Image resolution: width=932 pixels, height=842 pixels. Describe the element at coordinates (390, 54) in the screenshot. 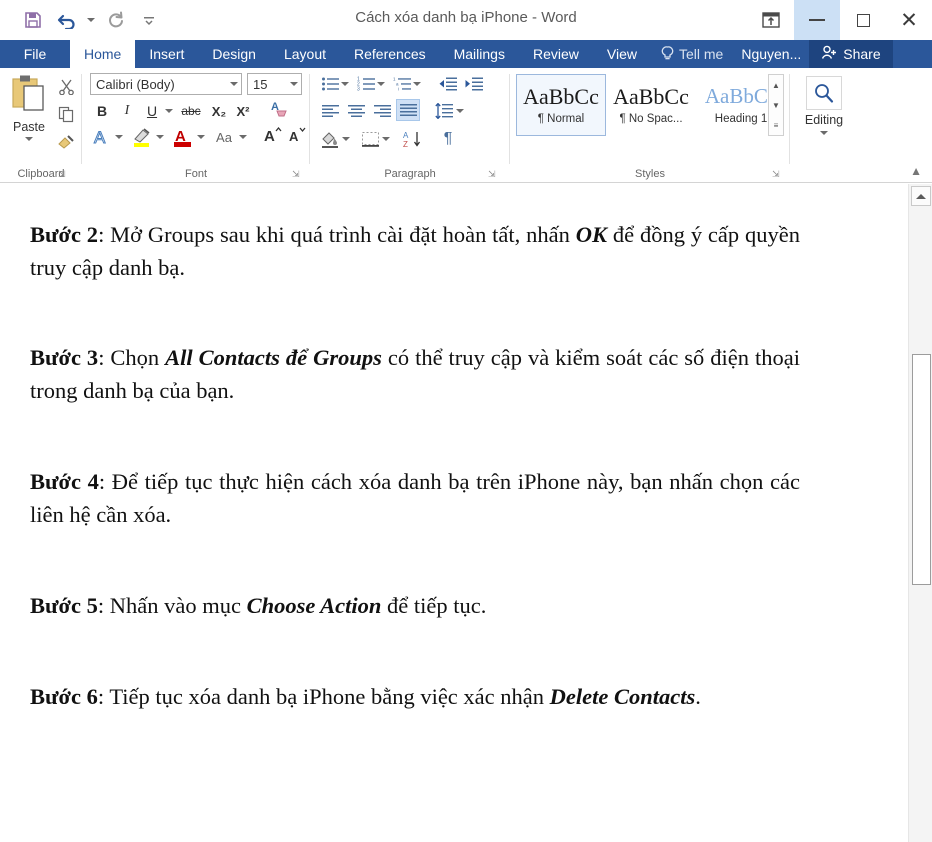

I see `tab-references: References` at that location.